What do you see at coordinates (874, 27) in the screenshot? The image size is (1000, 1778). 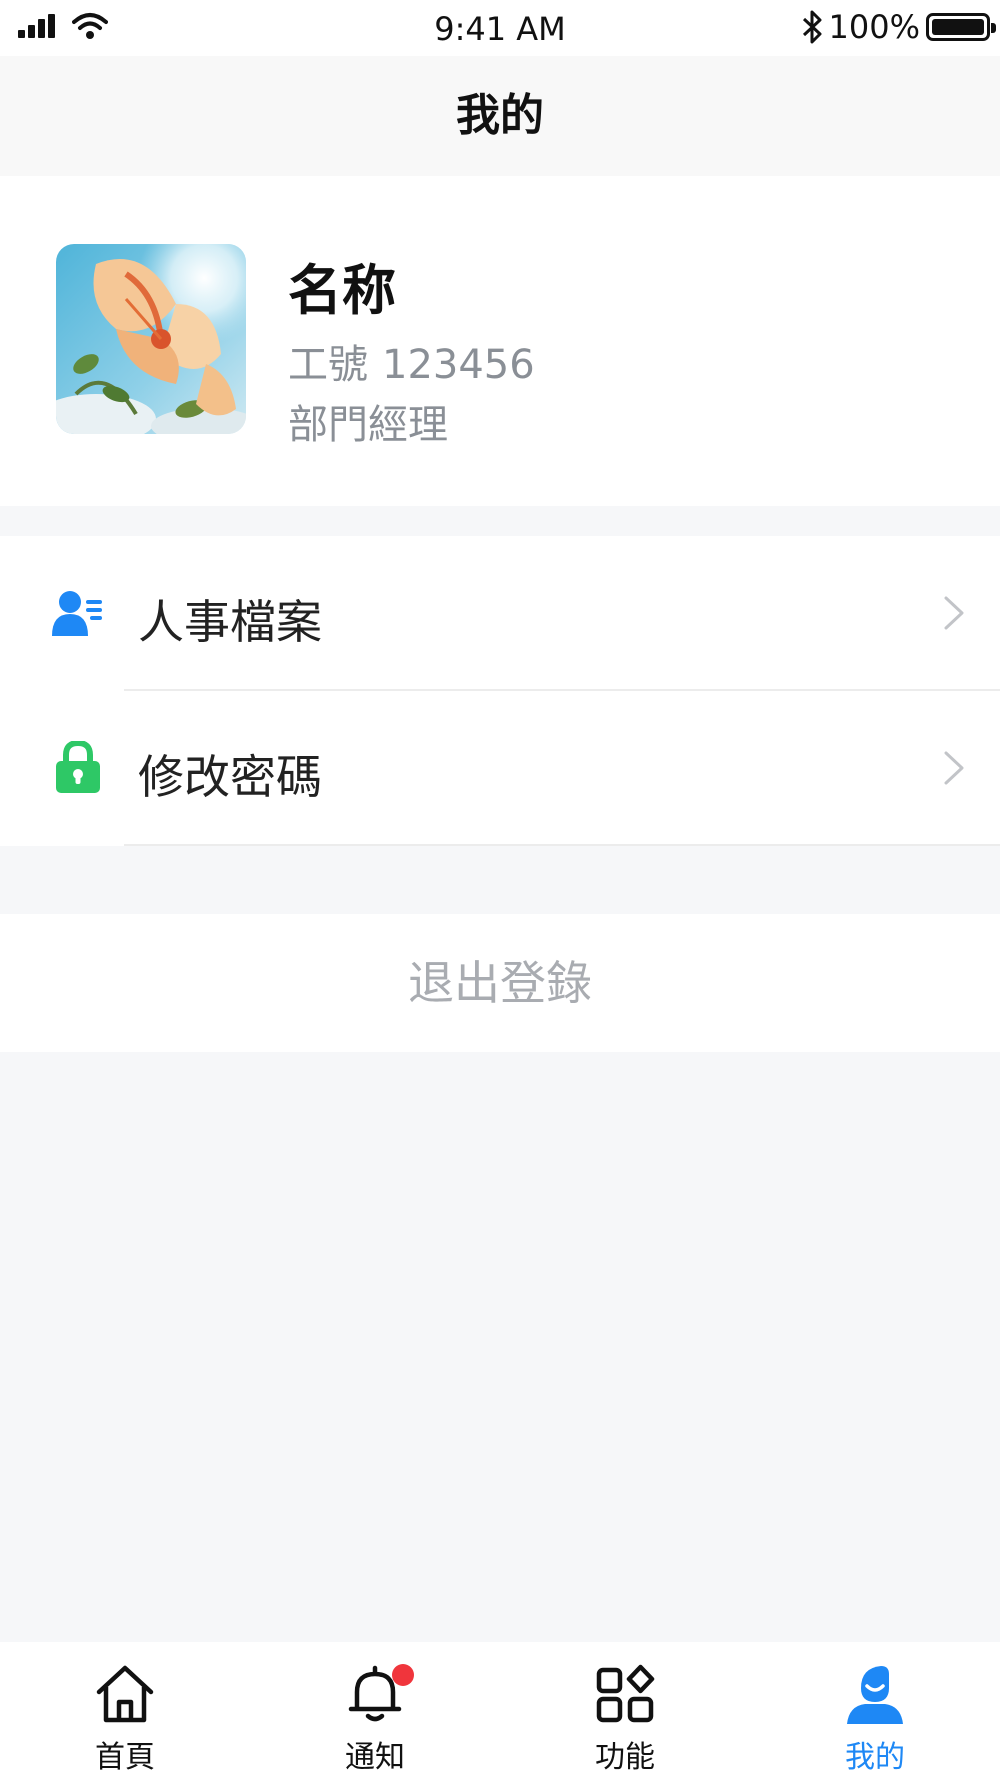 I see `battery-percent: 100%` at bounding box center [874, 27].